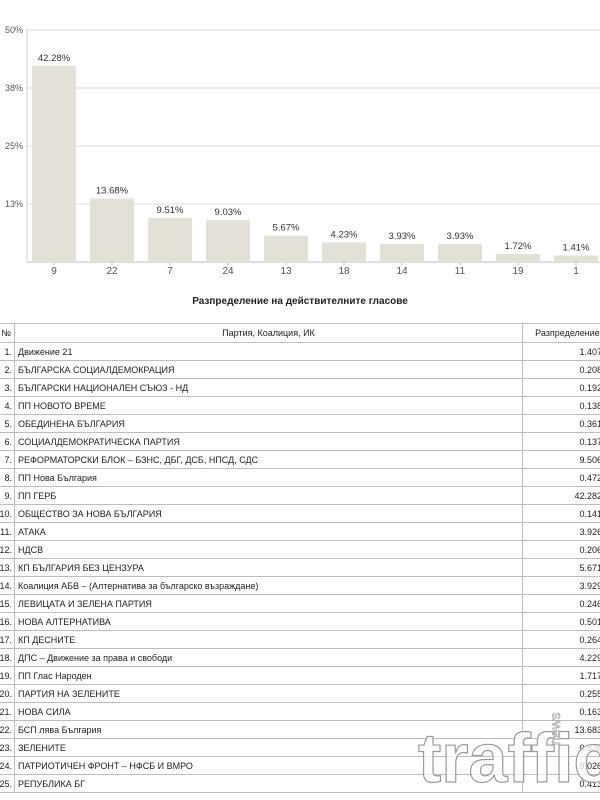  What do you see at coordinates (7, 369) in the screenshot?
I see `row-number: 2.` at bounding box center [7, 369].